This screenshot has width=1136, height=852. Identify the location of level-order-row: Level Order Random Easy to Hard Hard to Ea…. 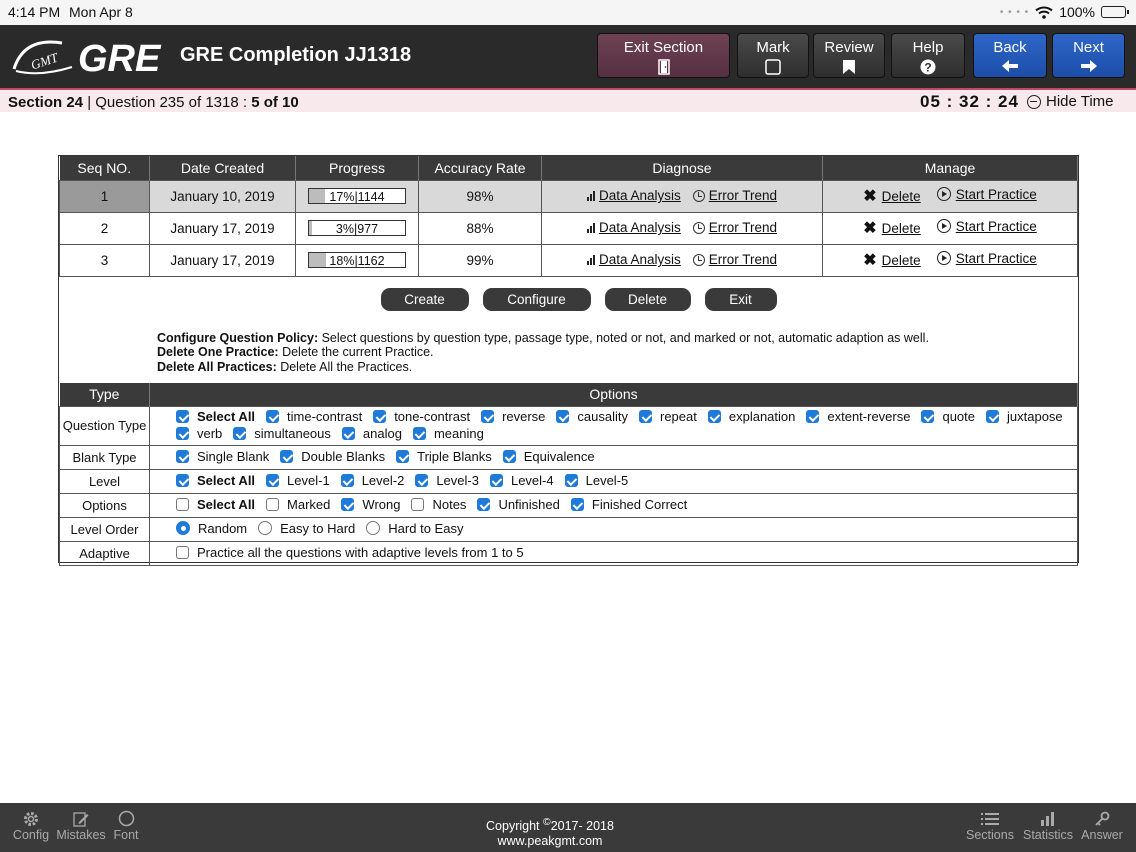
(568, 529).